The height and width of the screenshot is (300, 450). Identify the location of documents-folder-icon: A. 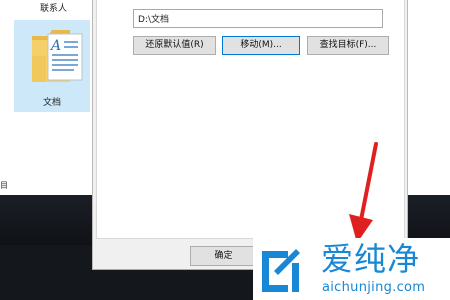
(57, 56).